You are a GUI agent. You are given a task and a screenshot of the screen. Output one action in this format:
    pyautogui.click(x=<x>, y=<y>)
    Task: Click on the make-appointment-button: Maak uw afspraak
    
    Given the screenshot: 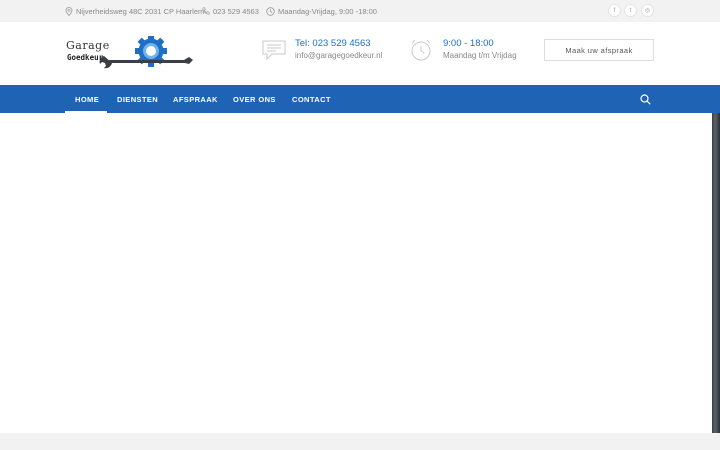 What is the action you would take?
    pyautogui.click(x=599, y=50)
    